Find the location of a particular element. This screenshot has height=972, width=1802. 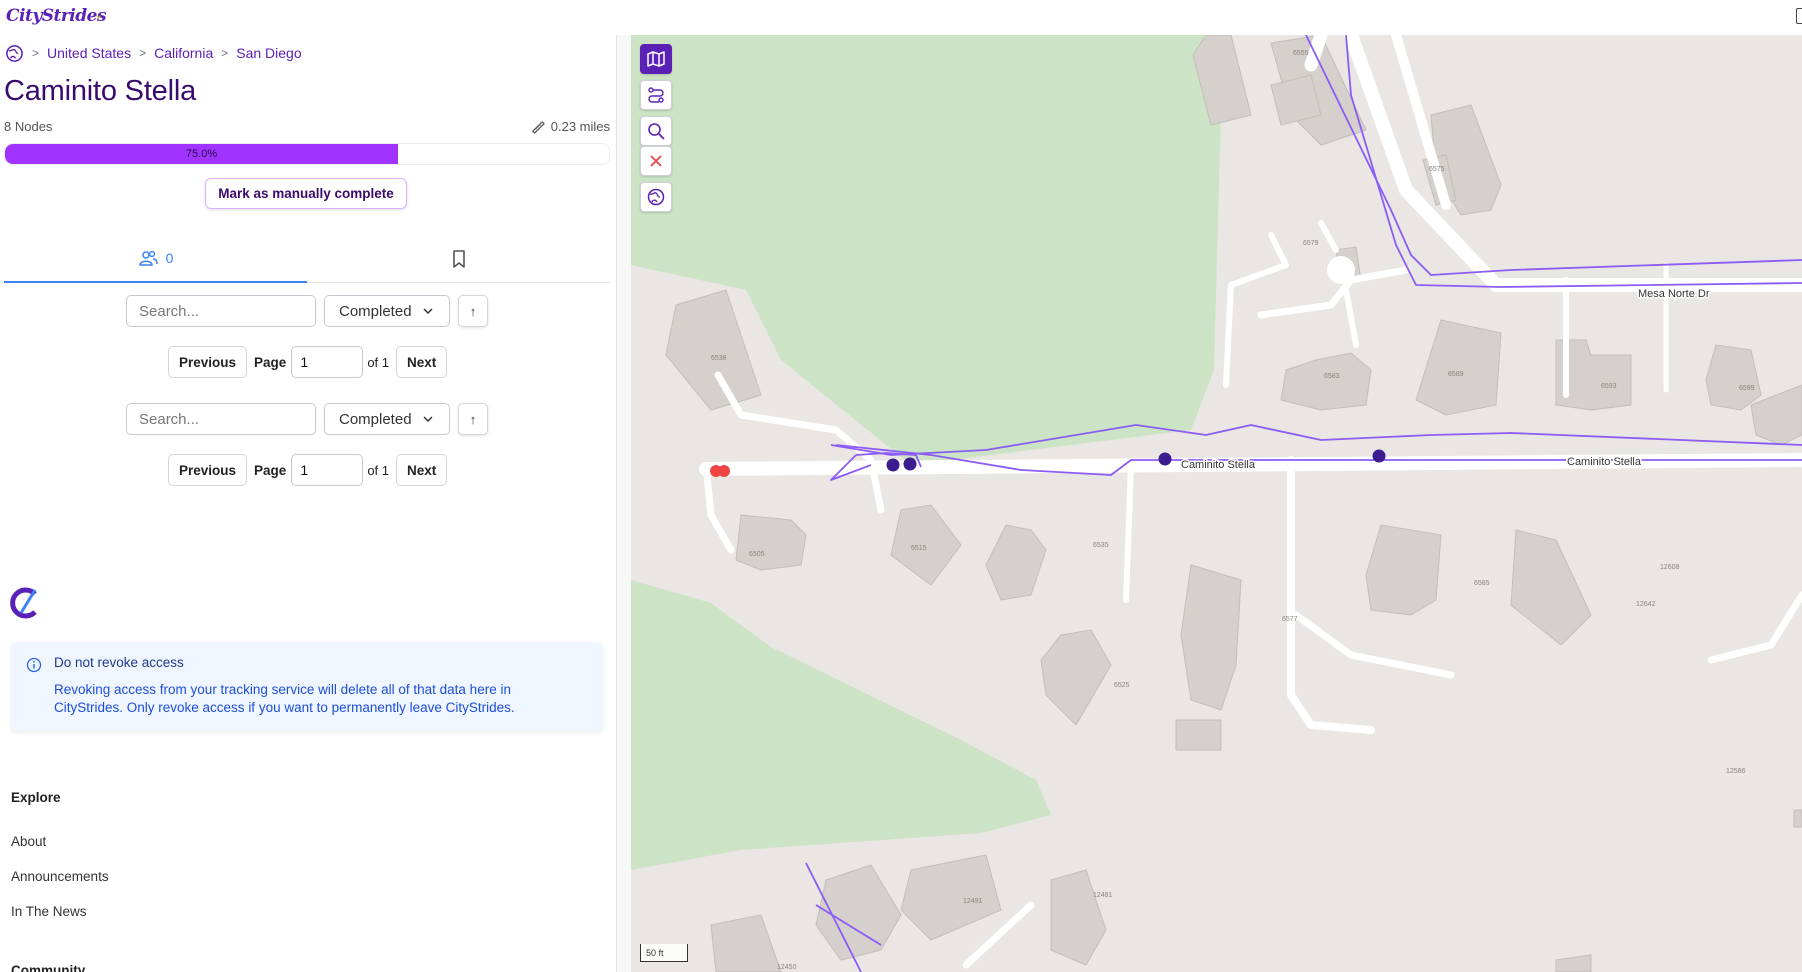

house-number: 12450 is located at coordinates (787, 967).